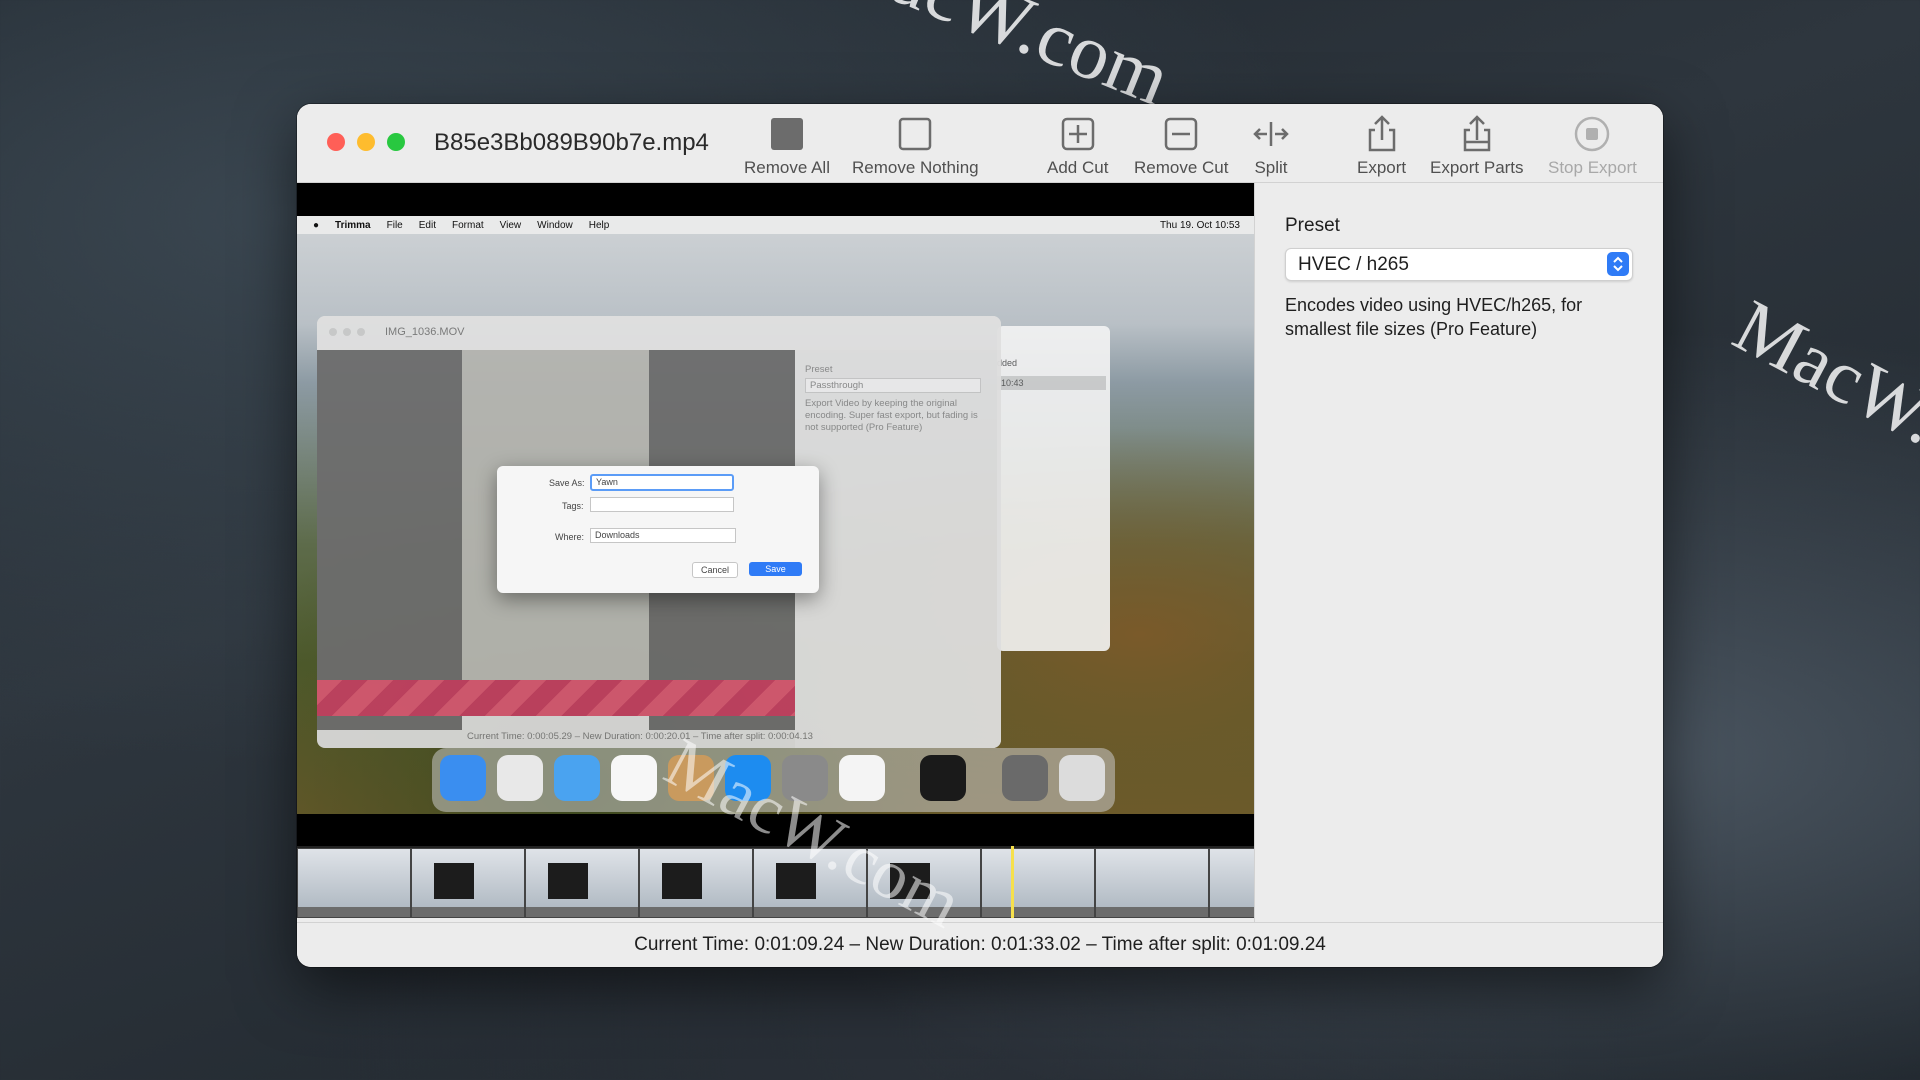 The width and height of the screenshot is (1920, 1080). What do you see at coordinates (1382, 167) in the screenshot?
I see `export-label: Export` at bounding box center [1382, 167].